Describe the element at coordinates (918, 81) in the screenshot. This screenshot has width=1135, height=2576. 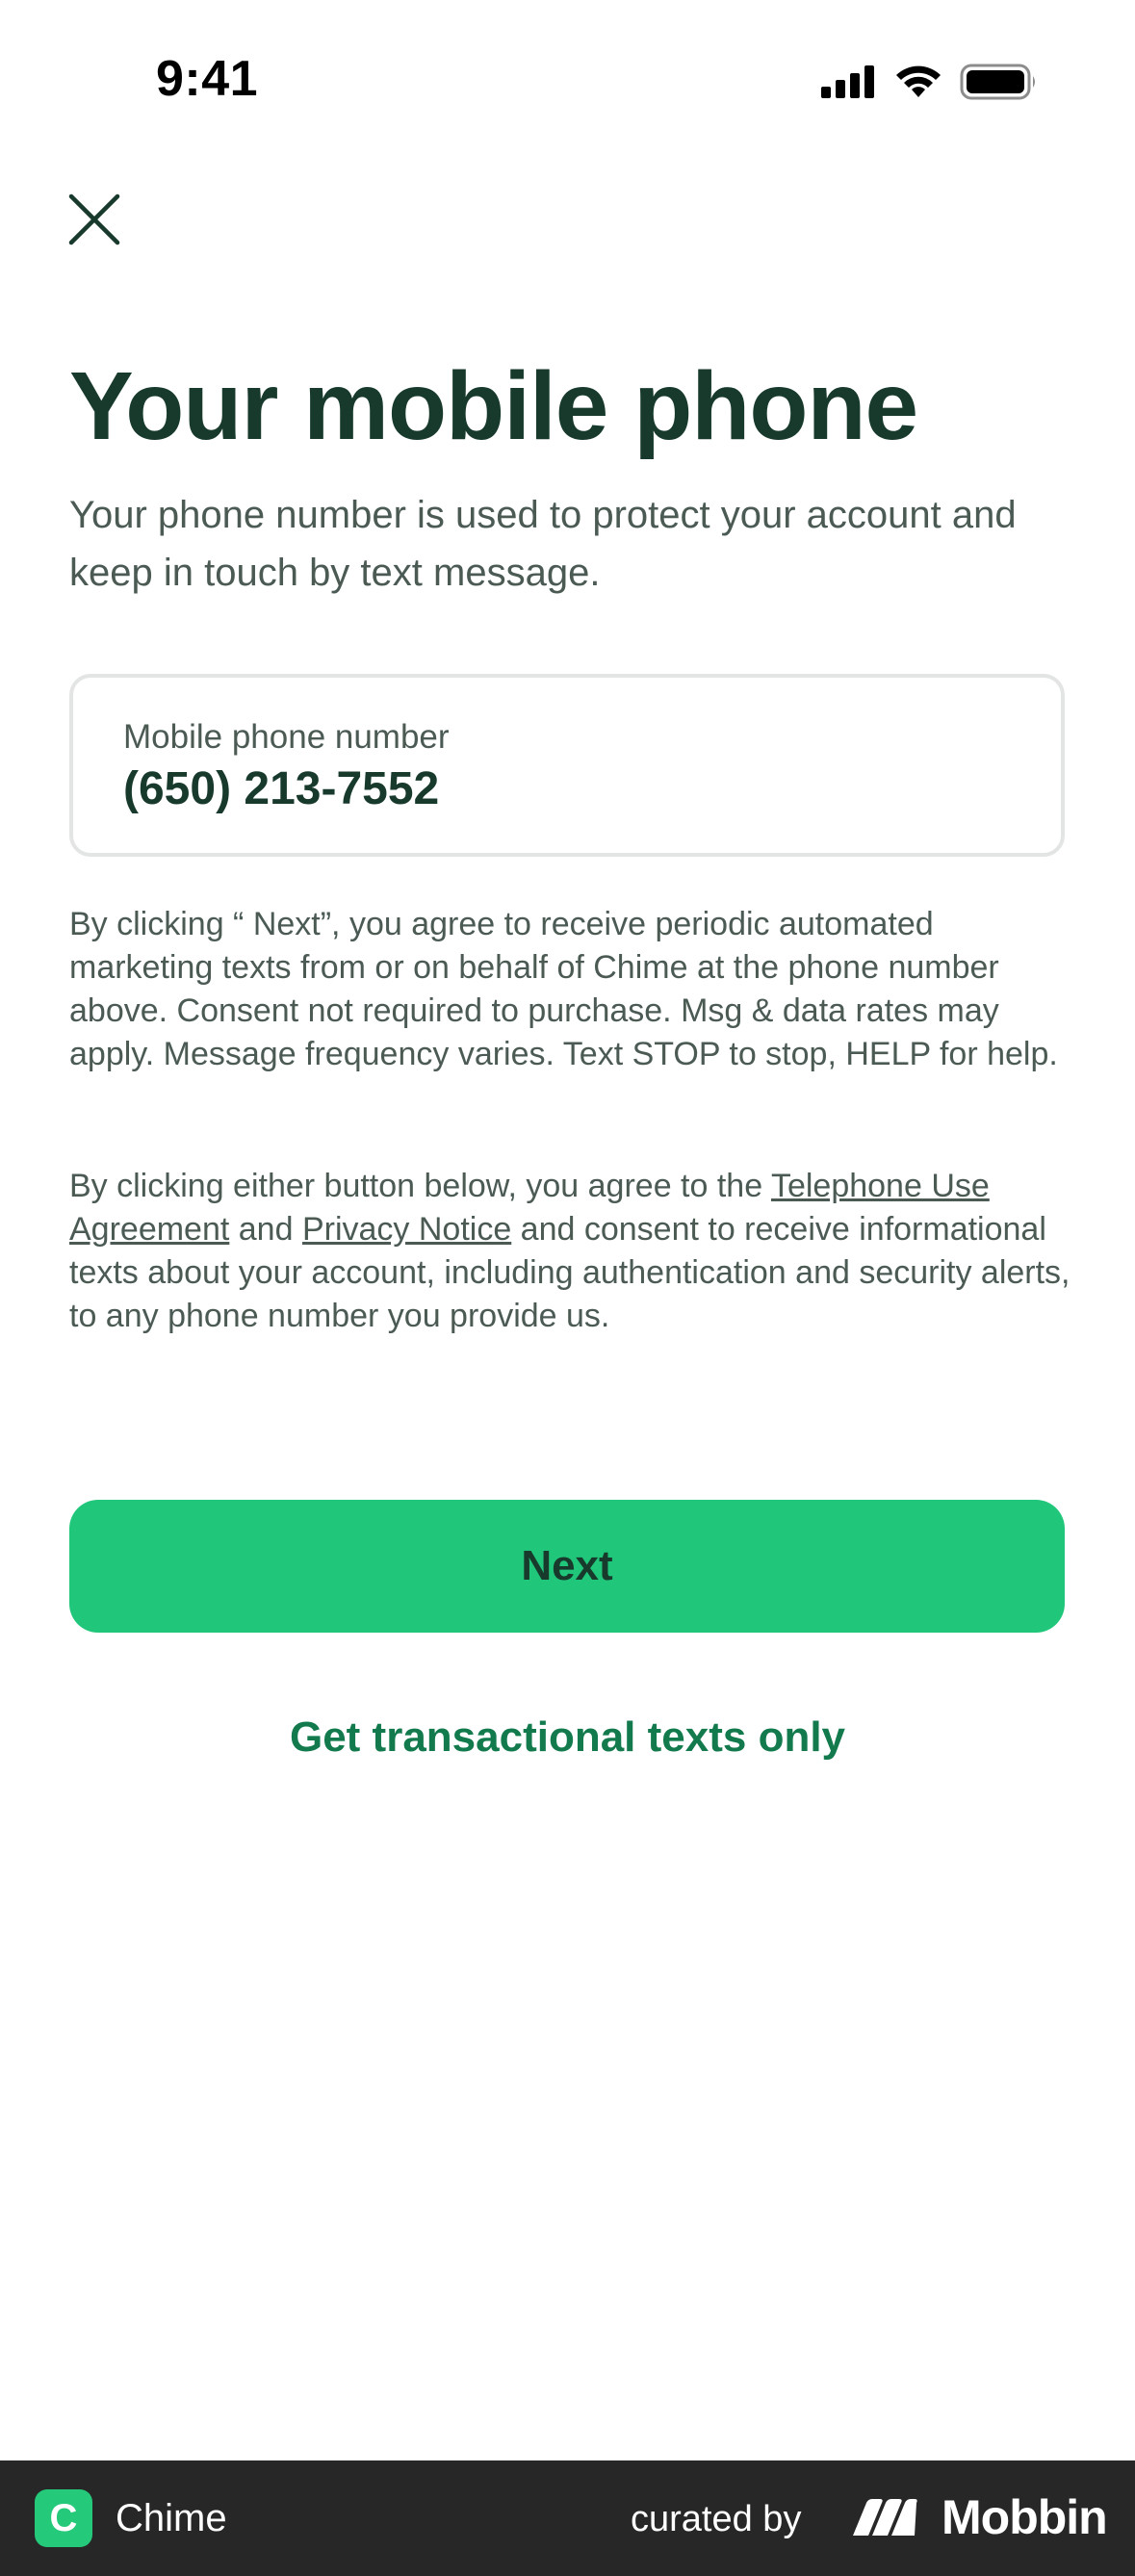
I see `wifi-icon` at that location.